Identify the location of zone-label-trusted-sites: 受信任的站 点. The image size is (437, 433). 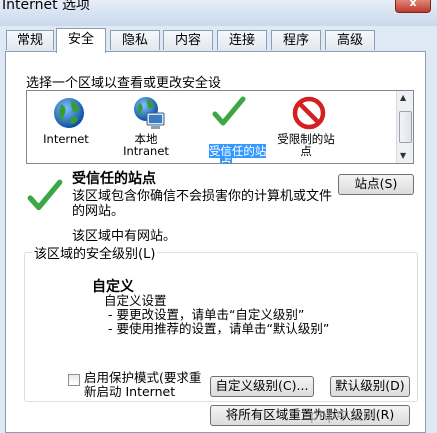
(227, 148).